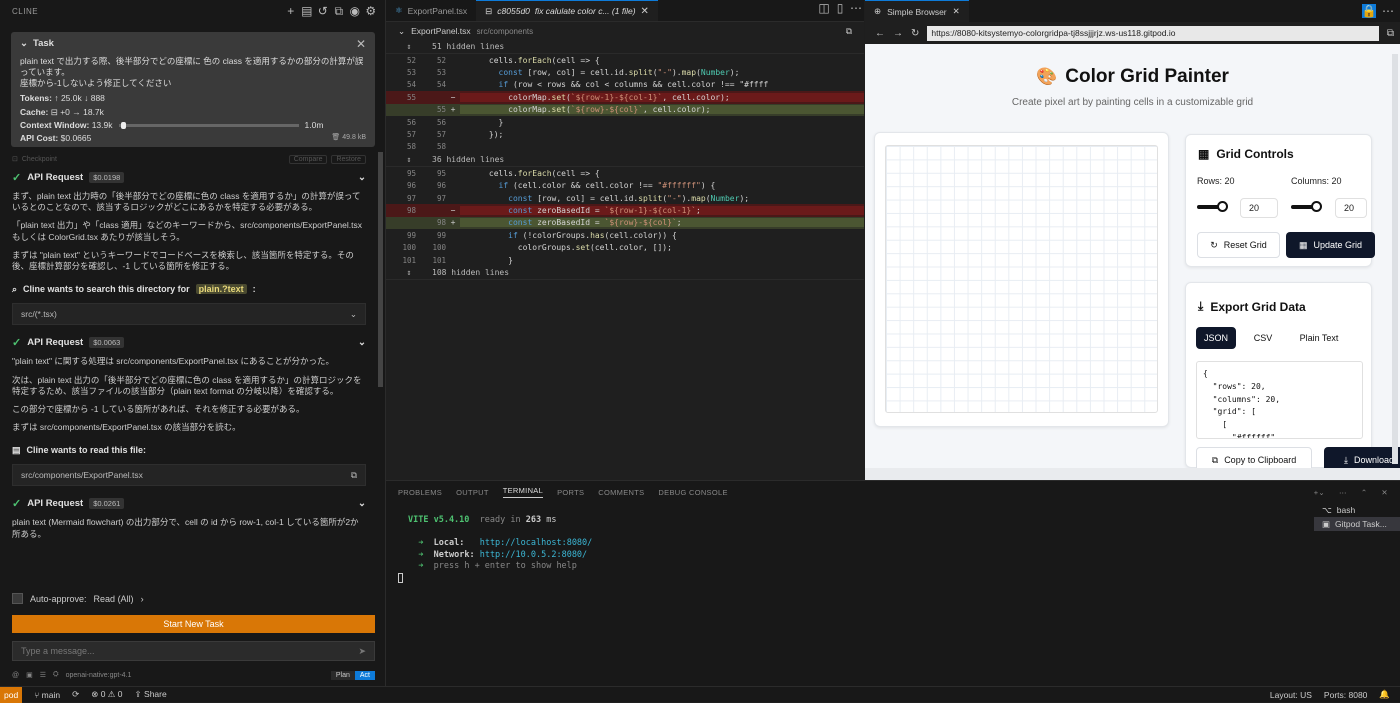 The image size is (1400, 703). Describe the element at coordinates (11, 694) in the screenshot. I see `remote-indicator: pod` at that location.